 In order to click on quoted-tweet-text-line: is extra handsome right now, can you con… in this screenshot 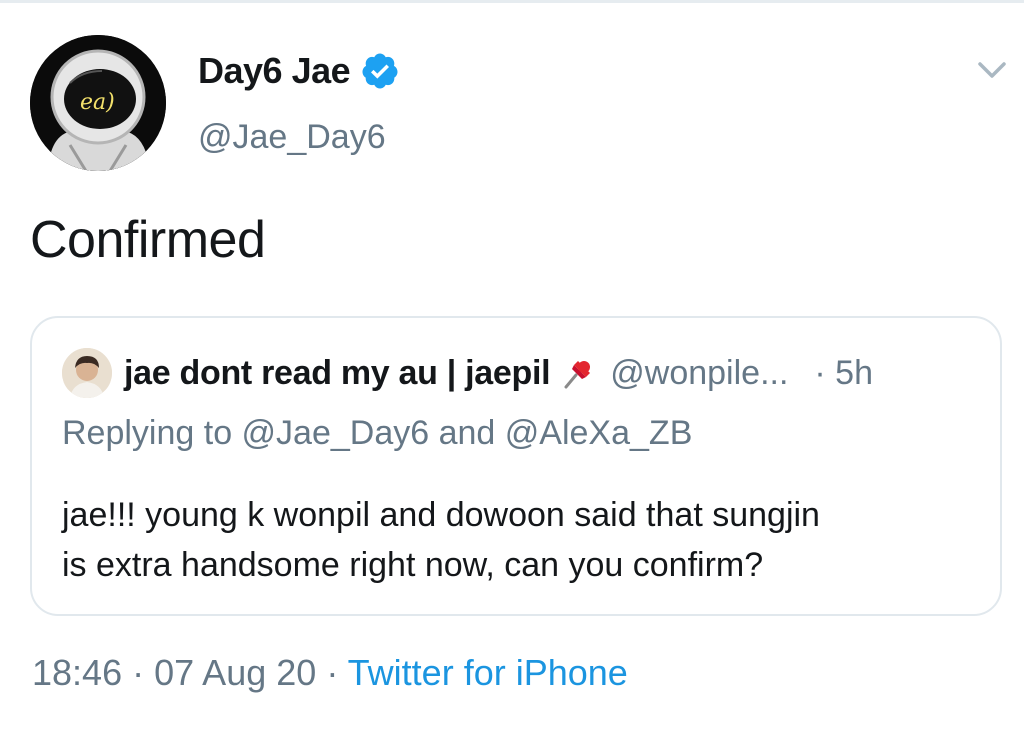, I will do `click(413, 565)`.